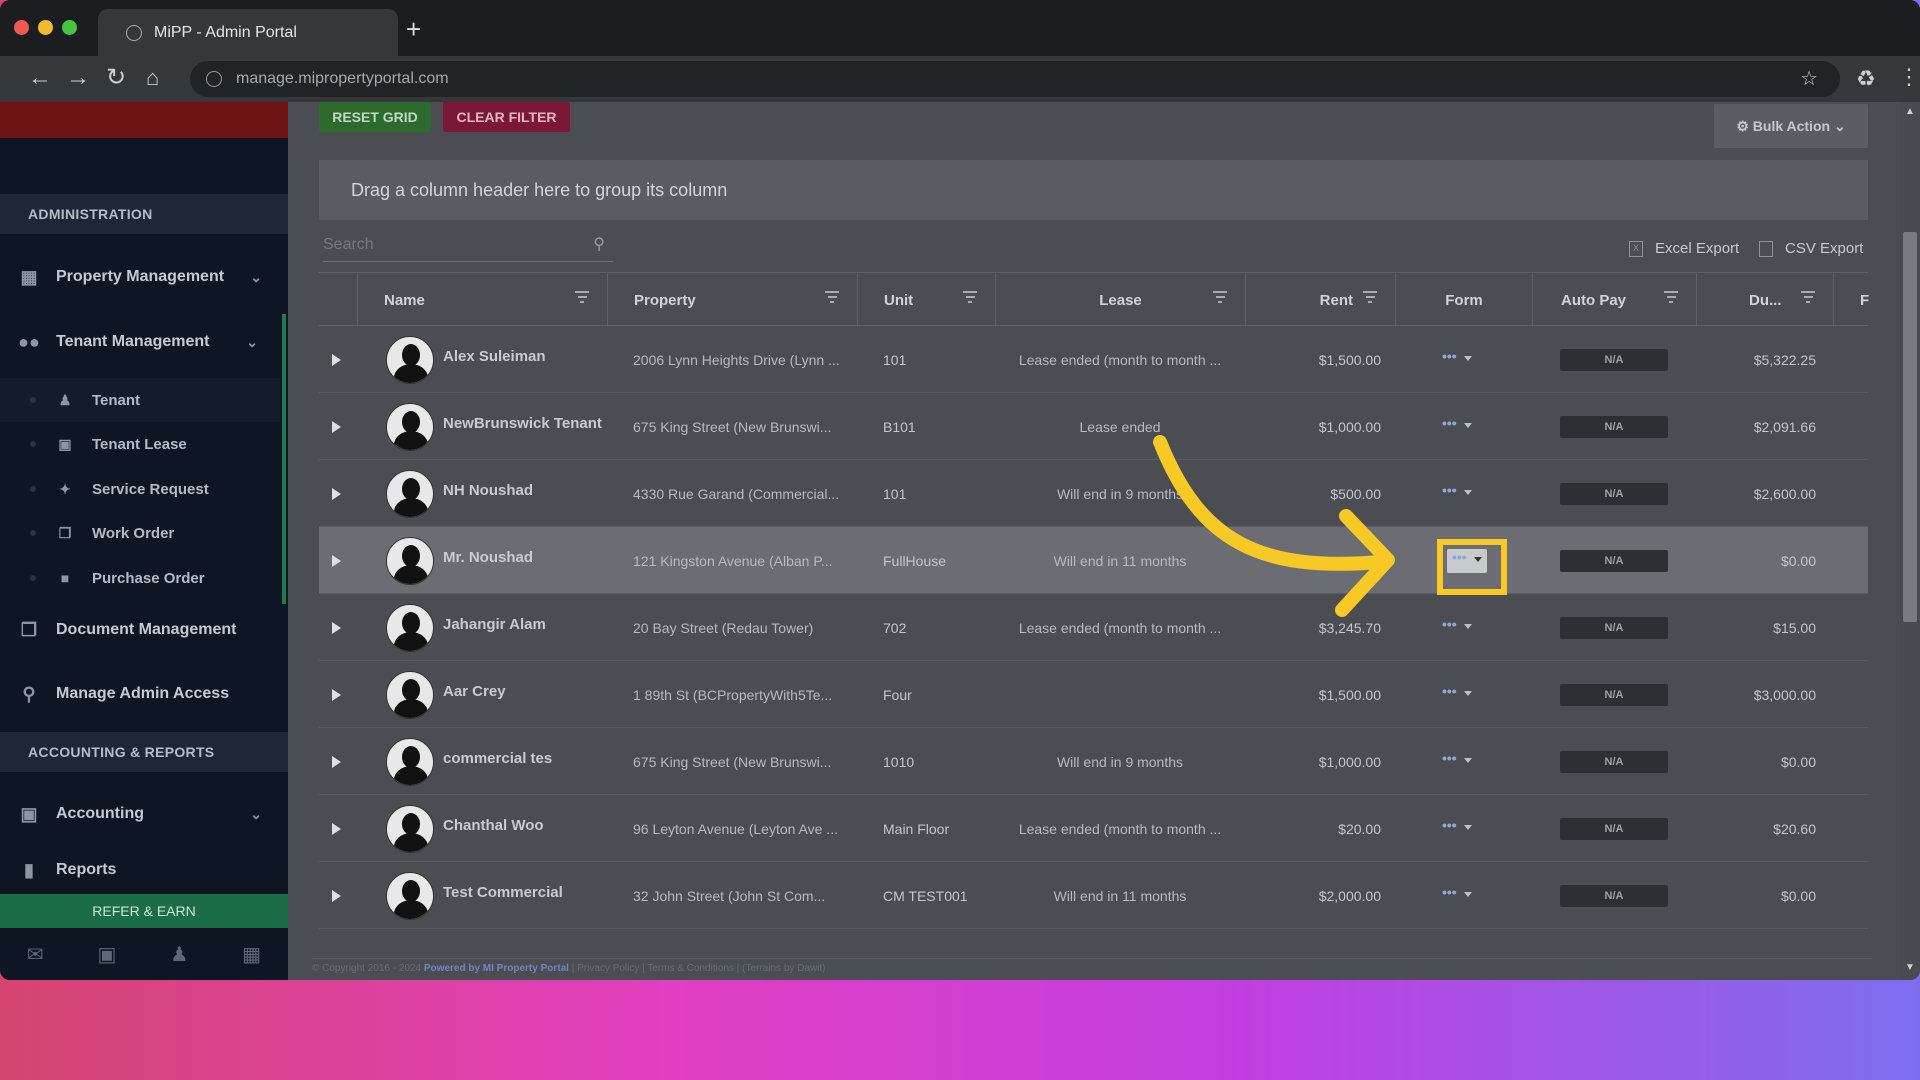  I want to click on new-tab-button: +, so click(413, 29).